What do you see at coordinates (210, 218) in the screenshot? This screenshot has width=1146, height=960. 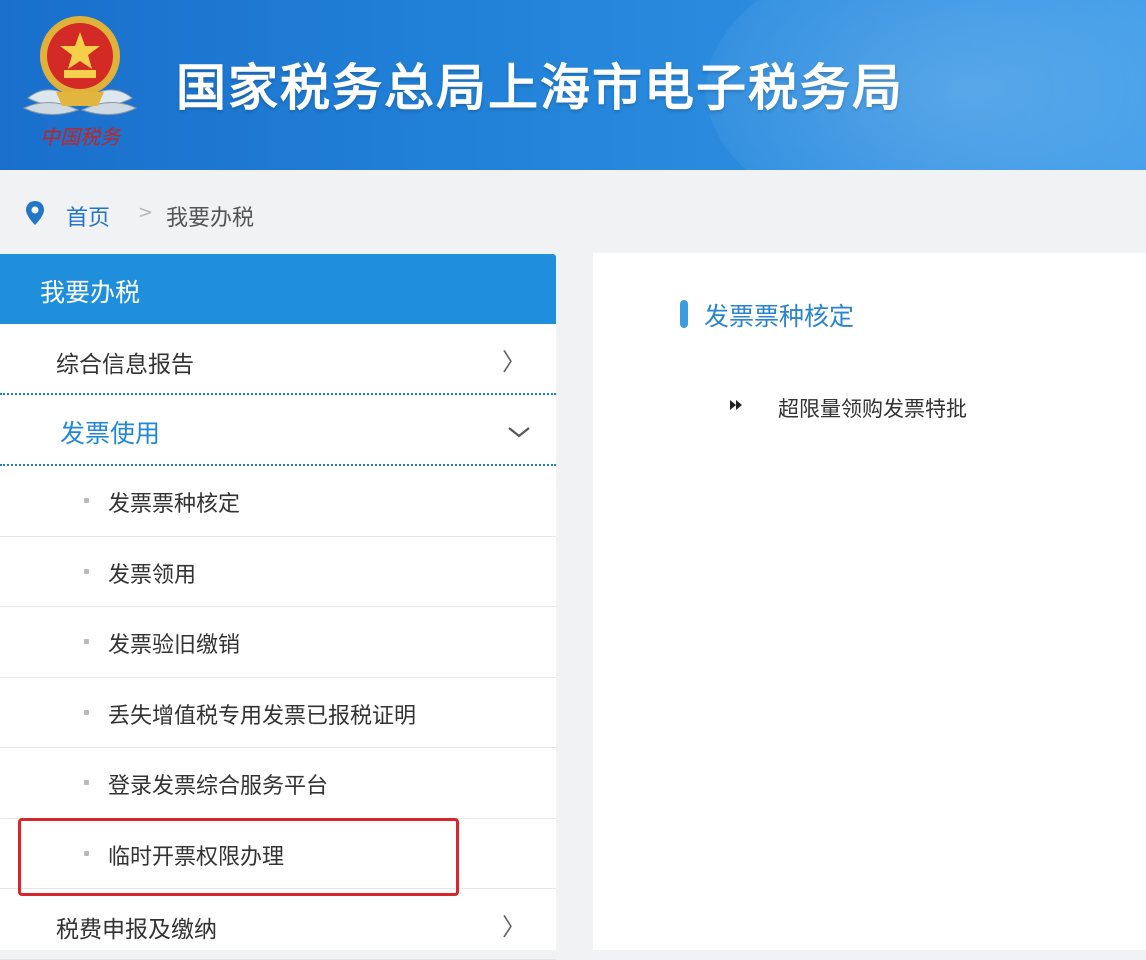 I see `breadcrumb-current: 我要办税` at bounding box center [210, 218].